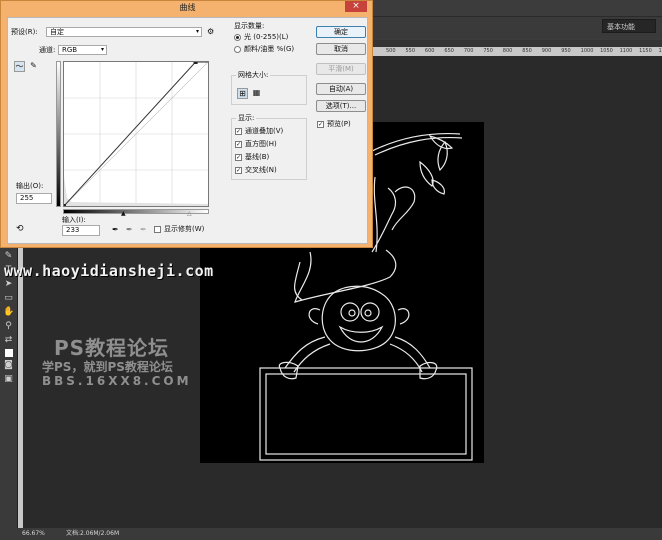  I want to click on zoom-level: 66.67%, so click(33, 534).